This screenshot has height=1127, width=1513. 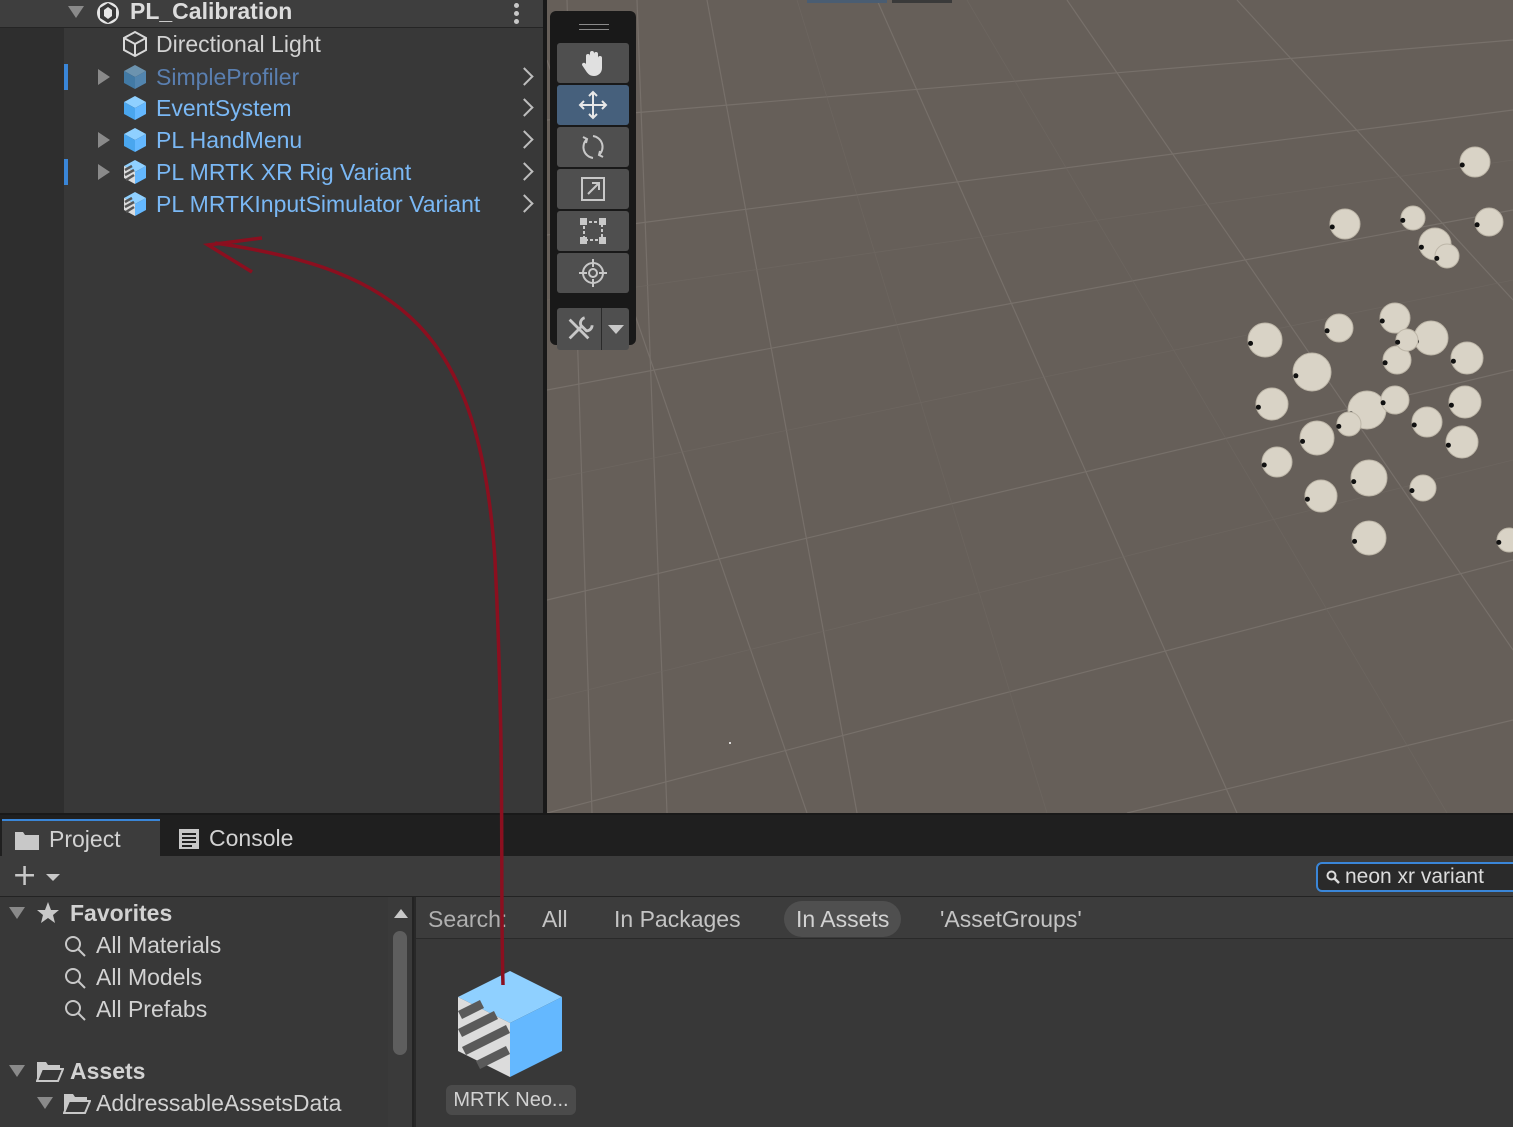 I want to click on folder-icon, so click(x=27, y=840).